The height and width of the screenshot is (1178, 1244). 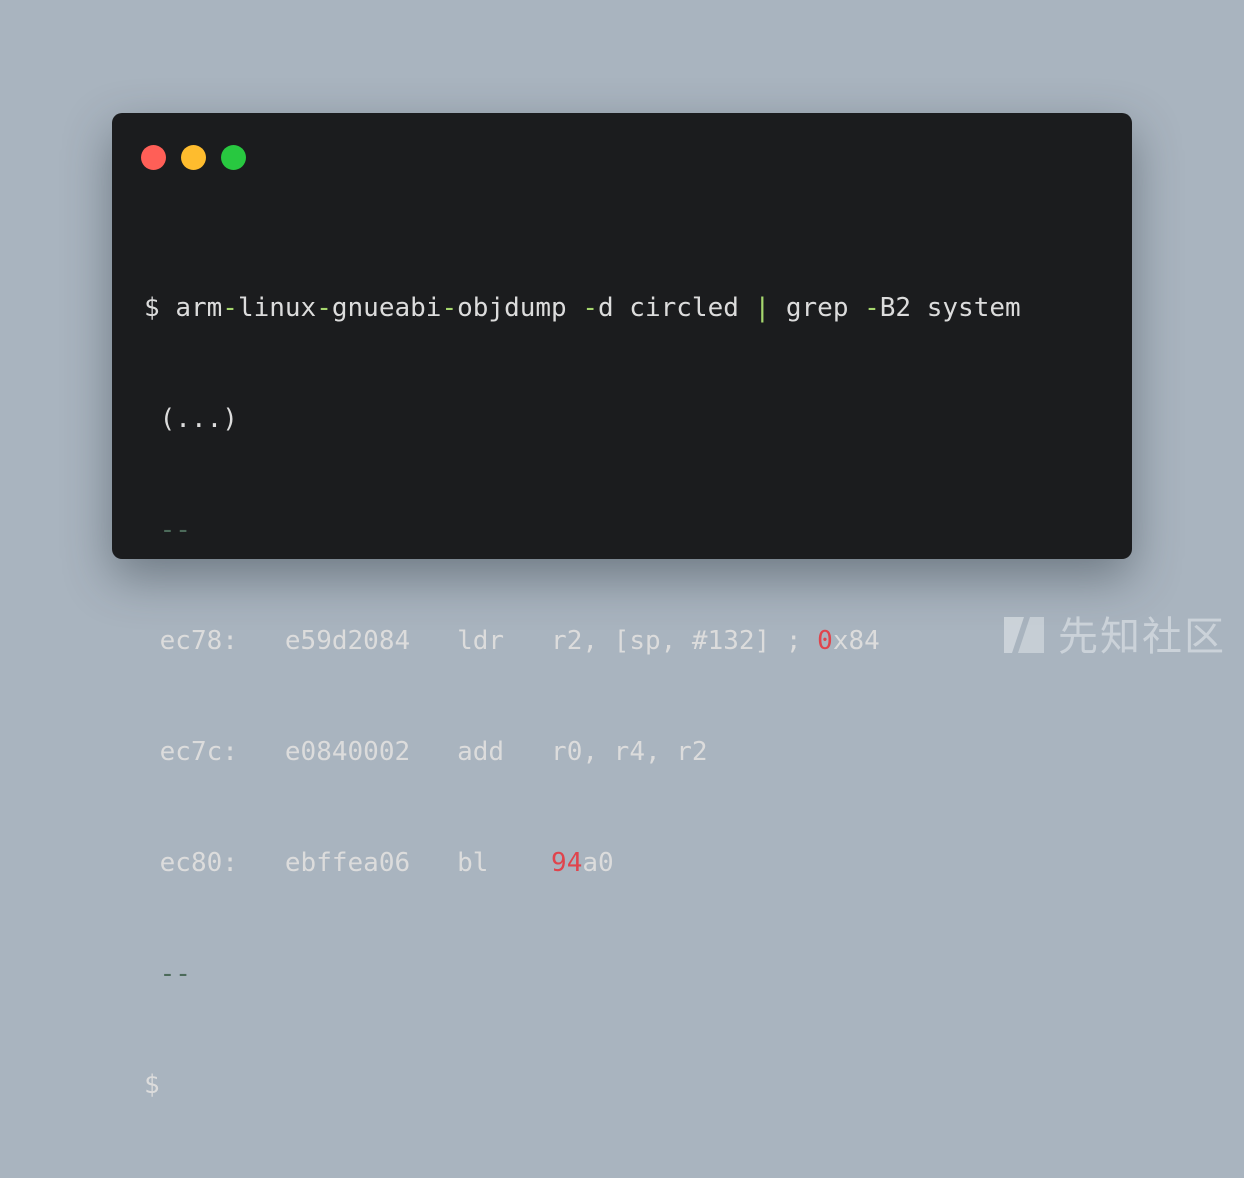 What do you see at coordinates (153, 157) in the screenshot?
I see `close-button` at bounding box center [153, 157].